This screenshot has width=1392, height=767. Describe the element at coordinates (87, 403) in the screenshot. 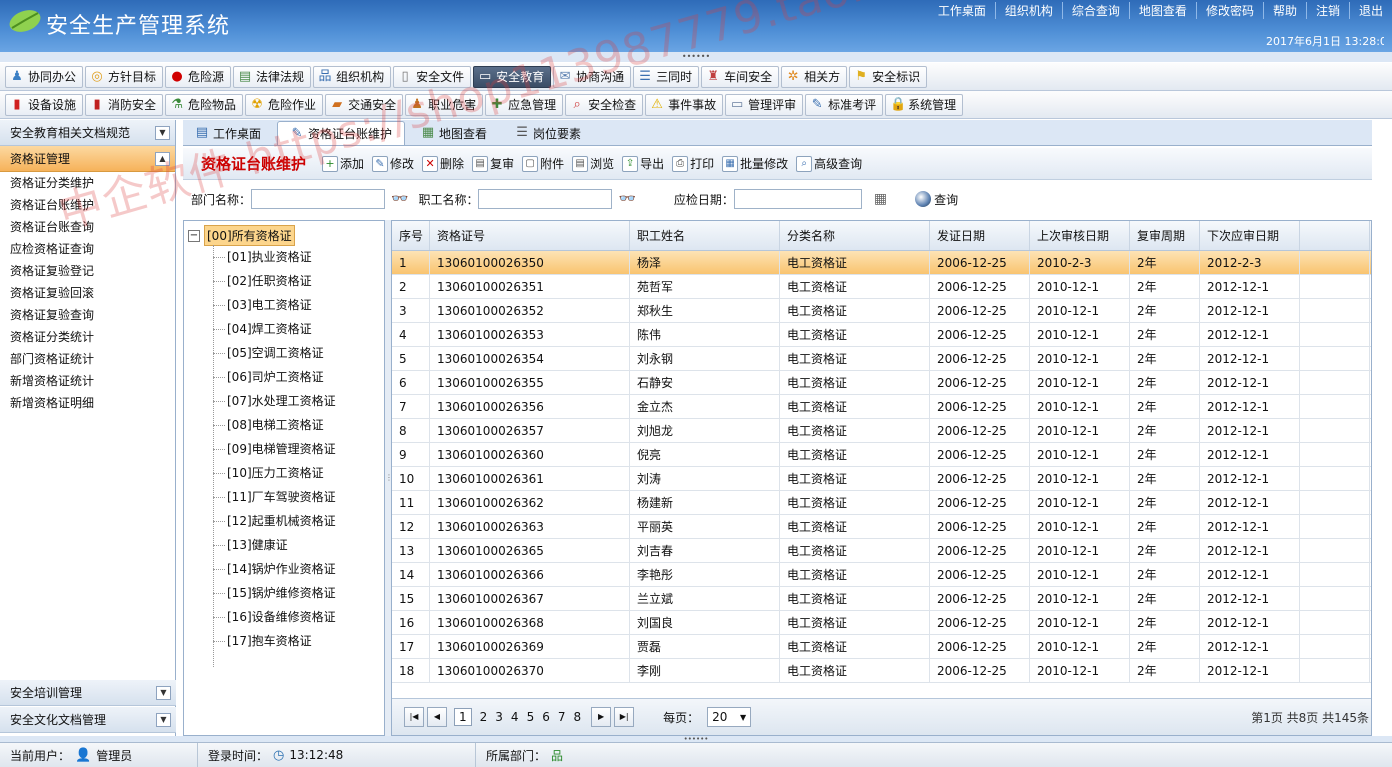

I see `sidebar-item-10: 新增资格证明细` at that location.